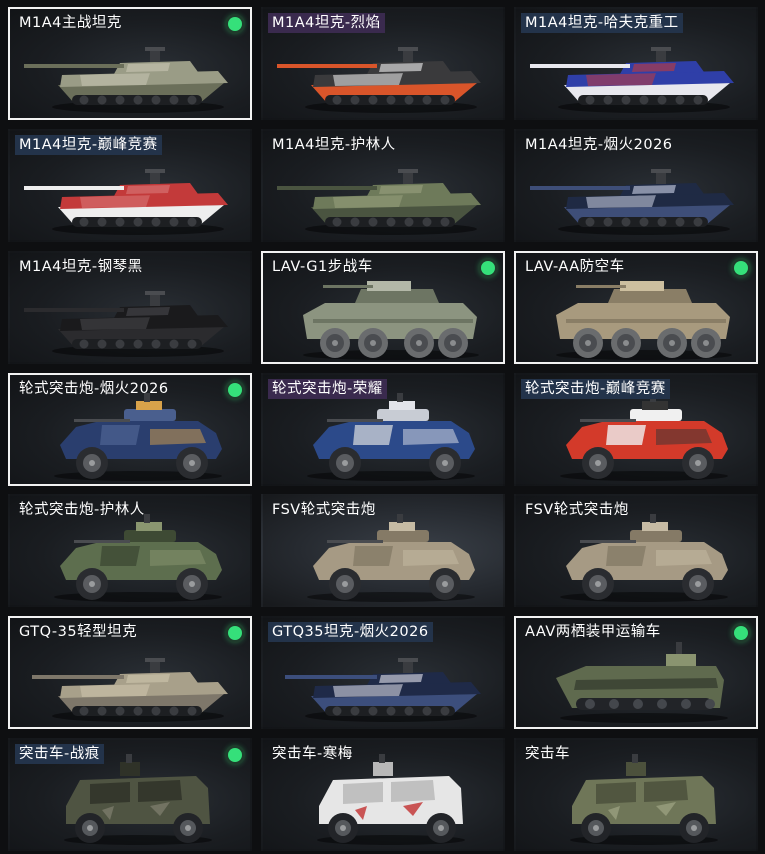 The width and height of the screenshot is (765, 854). I want to click on vehicle-skin-name: 轮式突击炮-巅峰竞赛, so click(595, 389).